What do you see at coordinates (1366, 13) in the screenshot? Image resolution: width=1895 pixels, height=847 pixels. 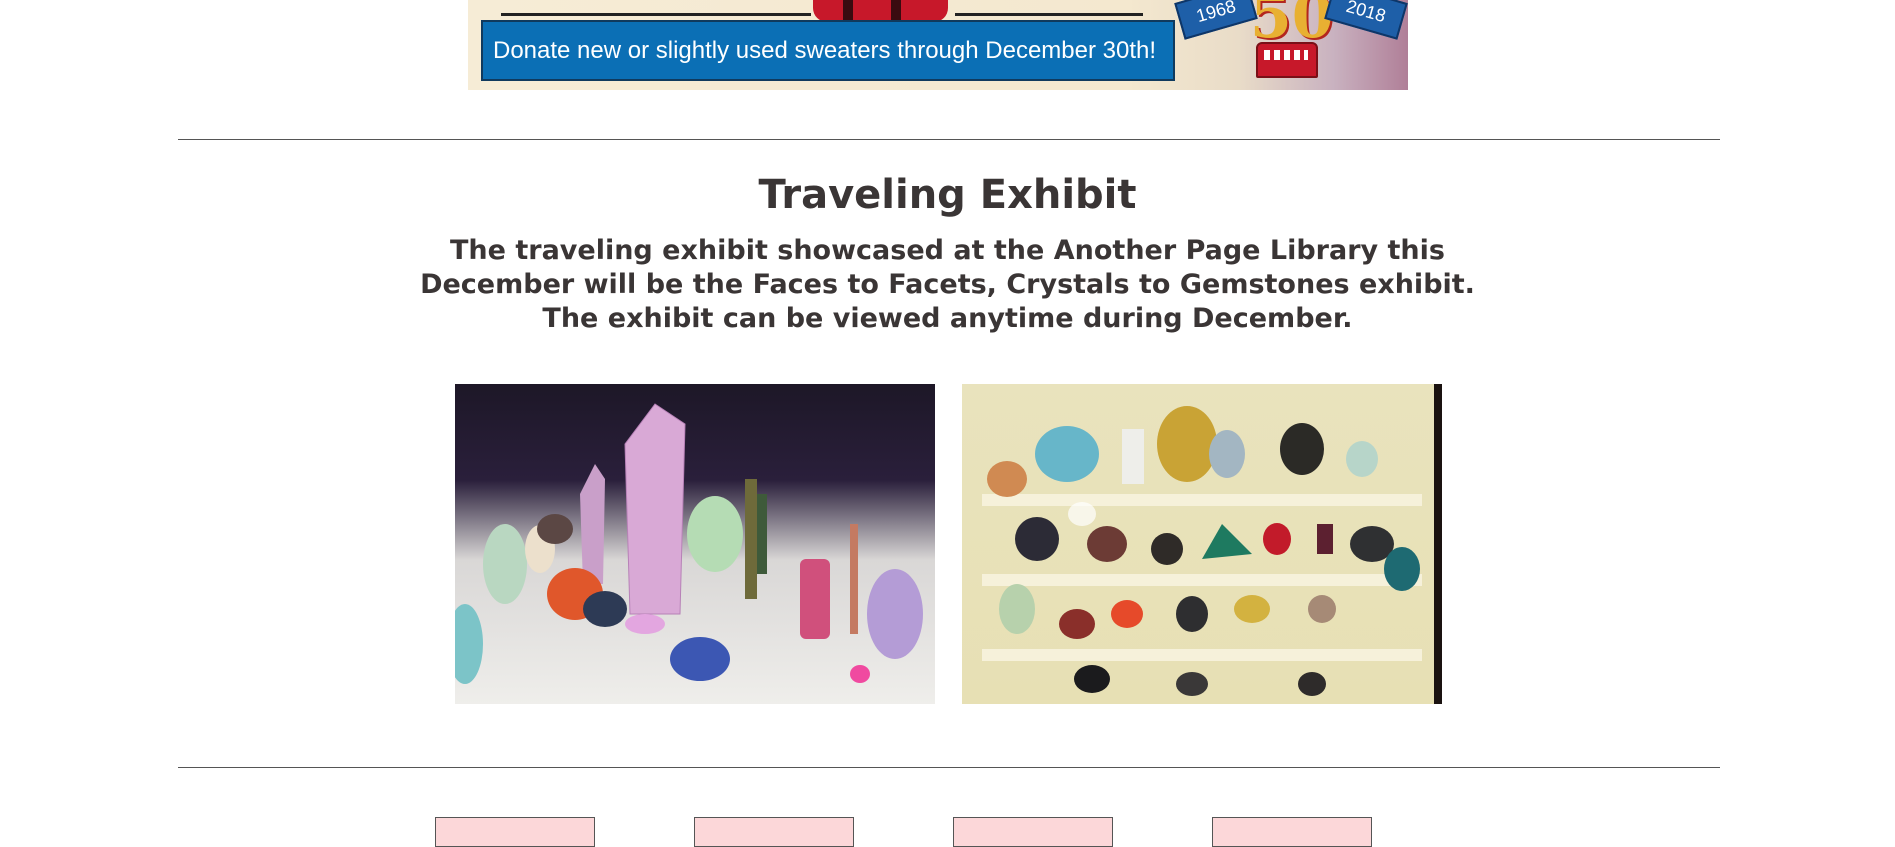 I see `anniversary-end-year: 2018` at bounding box center [1366, 13].